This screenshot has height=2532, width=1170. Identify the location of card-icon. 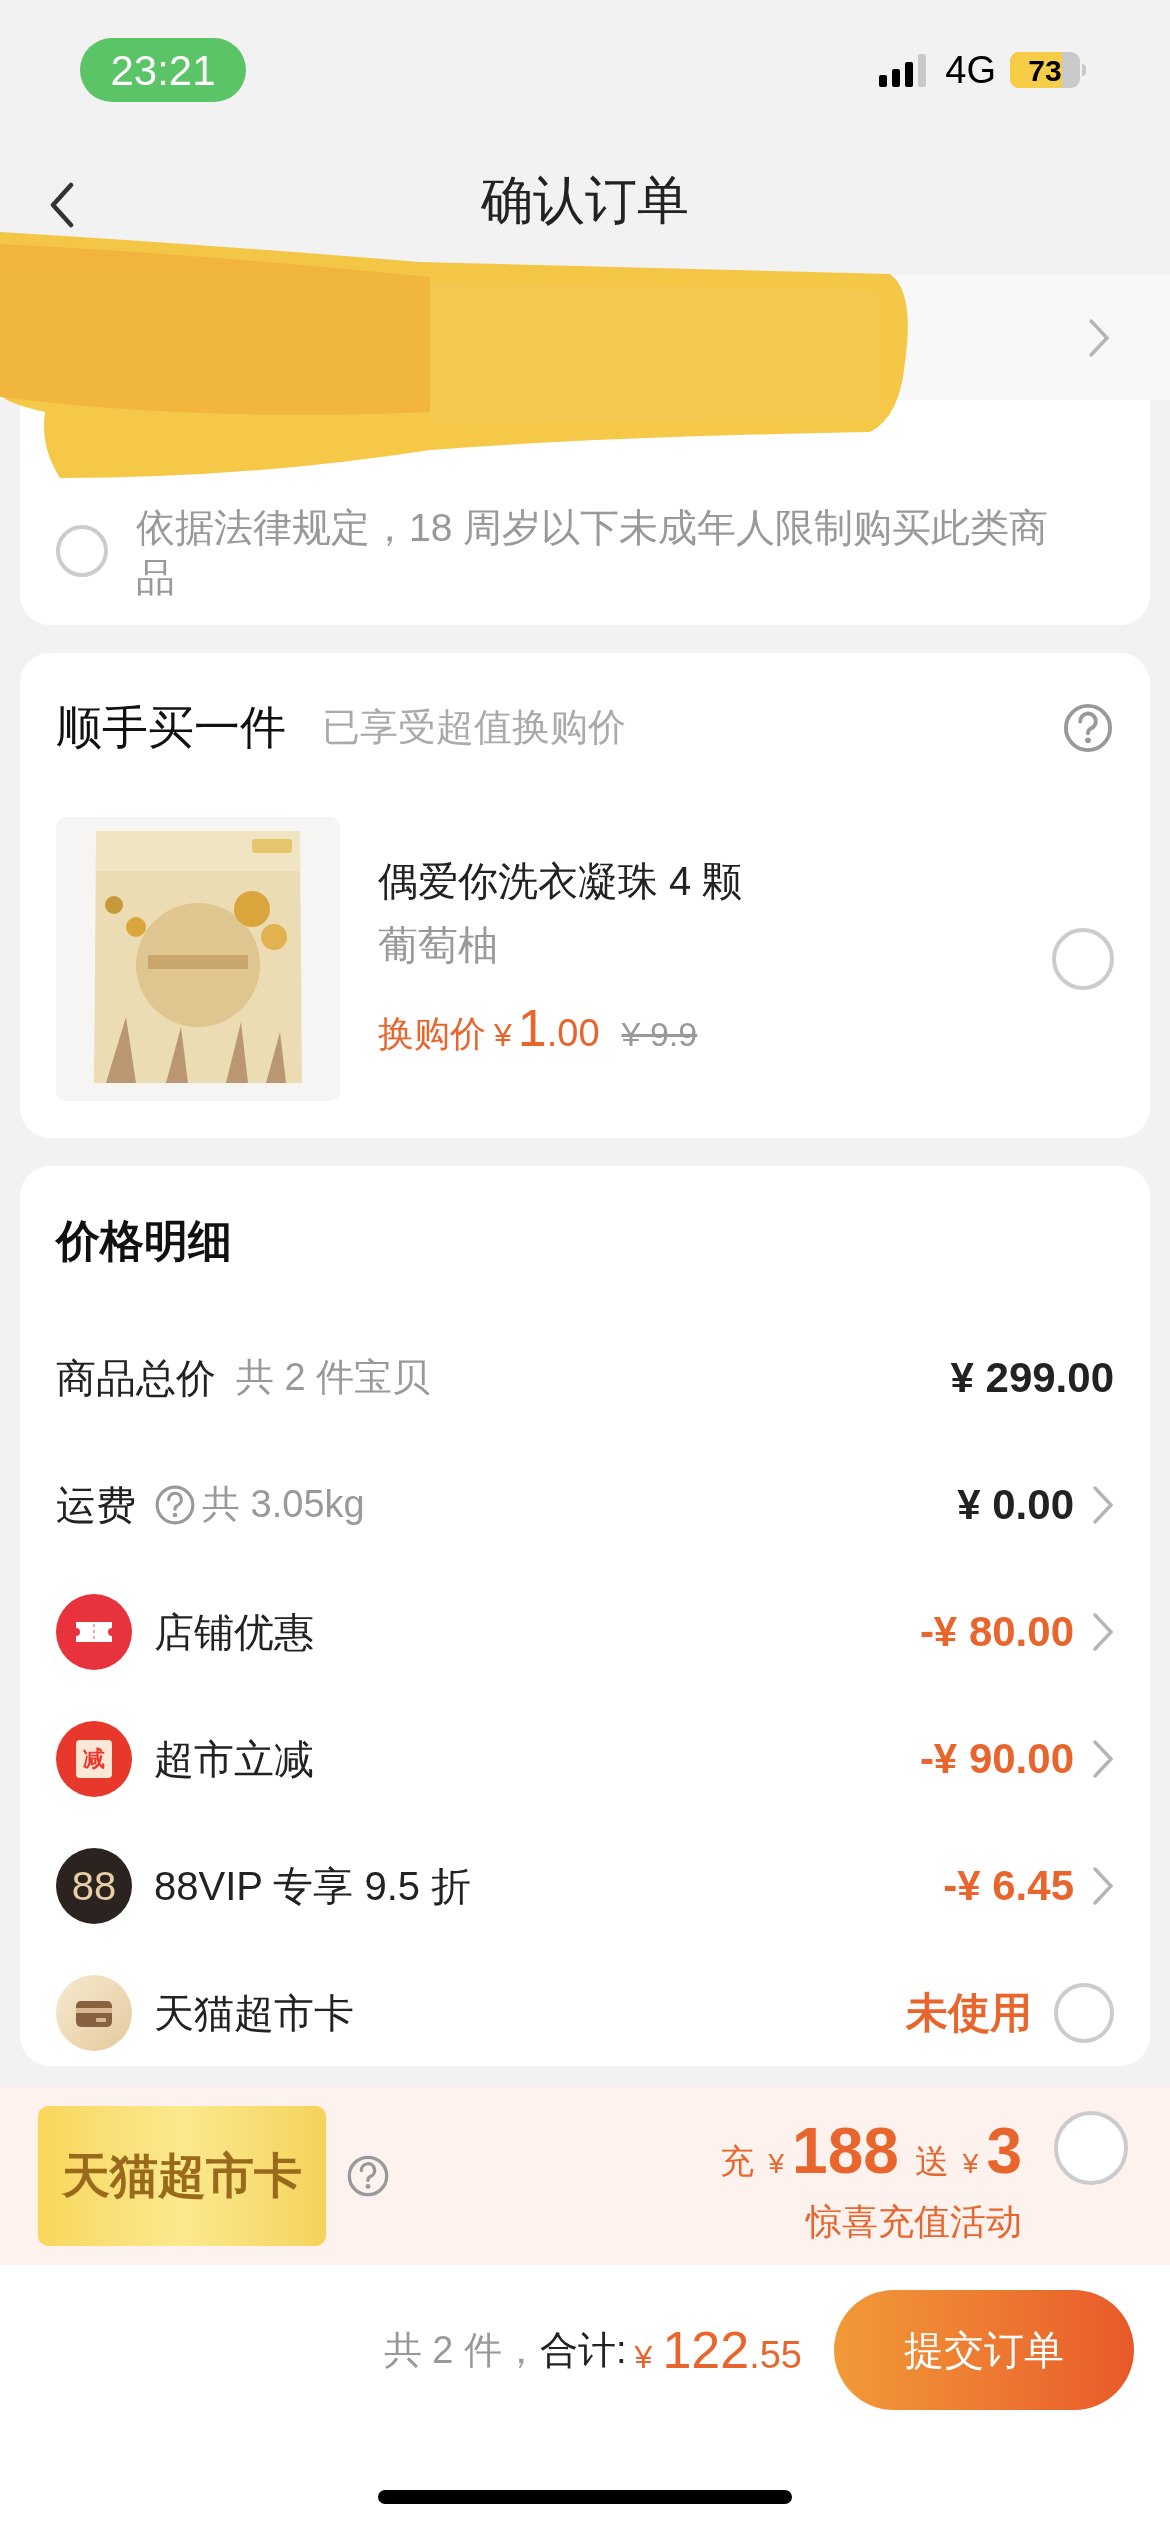
(94, 2012).